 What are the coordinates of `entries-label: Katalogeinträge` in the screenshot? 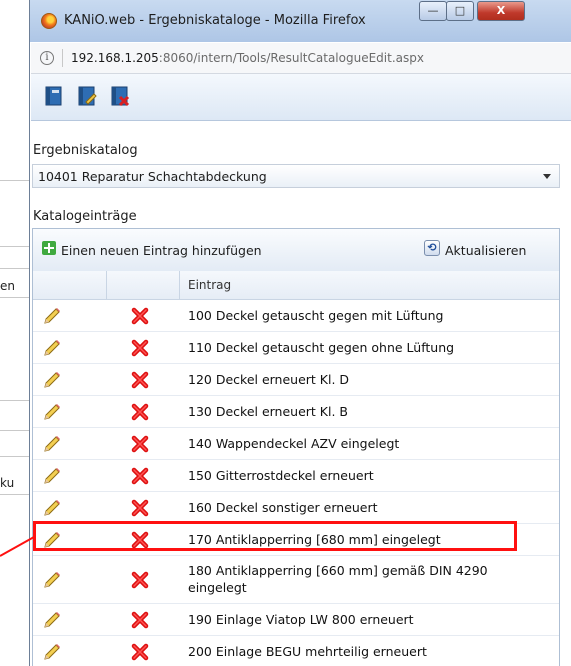 It's located at (85, 216).